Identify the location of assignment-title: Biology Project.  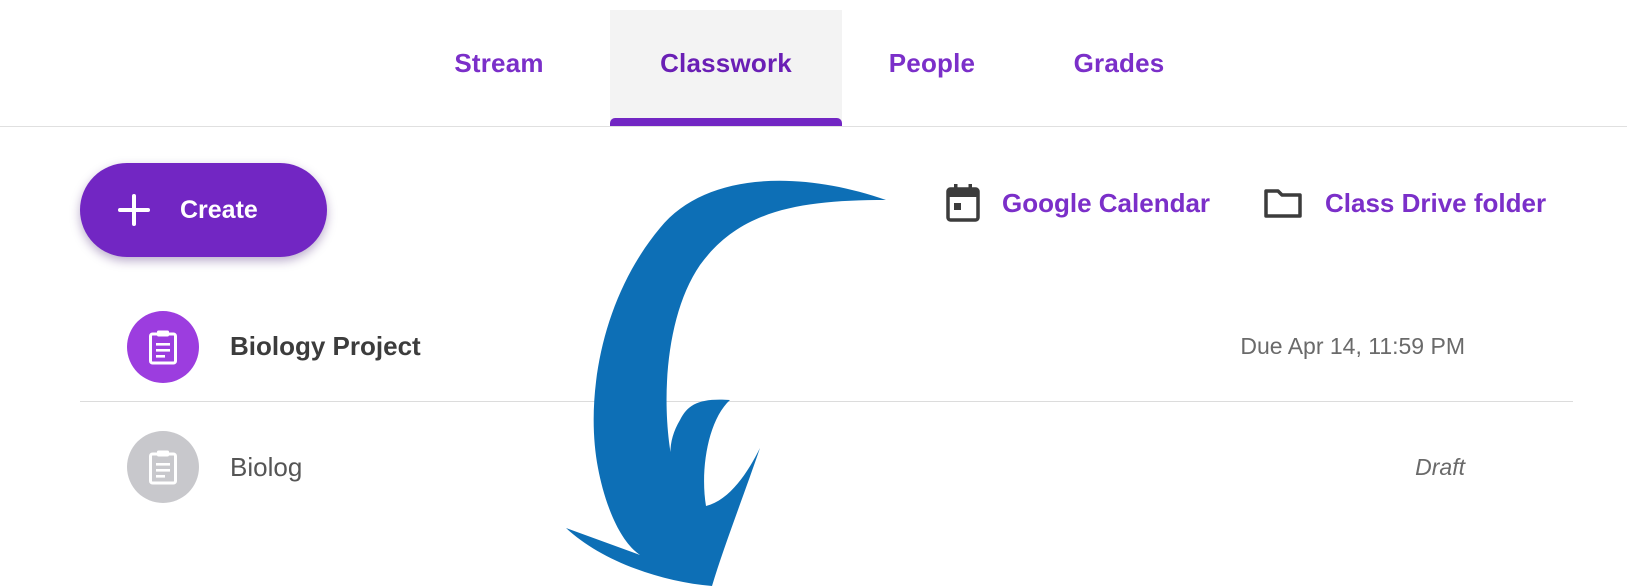
(325, 346).